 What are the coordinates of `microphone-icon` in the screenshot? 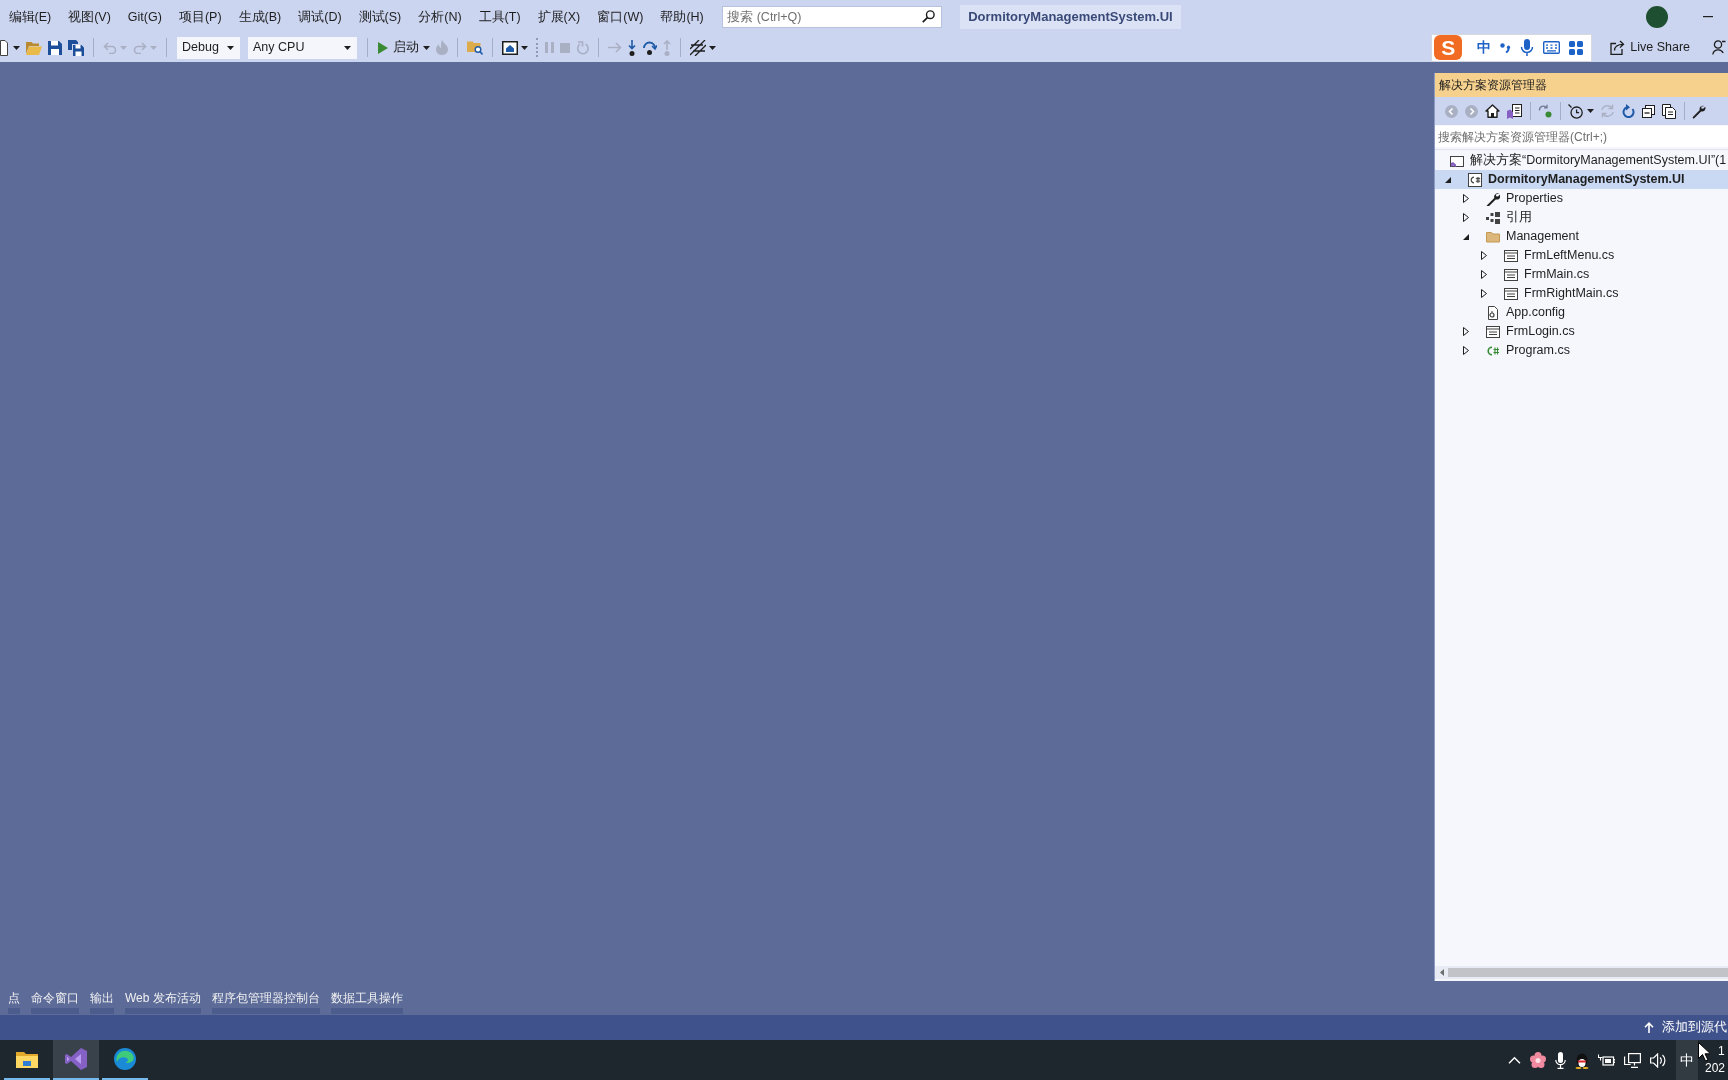 It's located at (1560, 1060).